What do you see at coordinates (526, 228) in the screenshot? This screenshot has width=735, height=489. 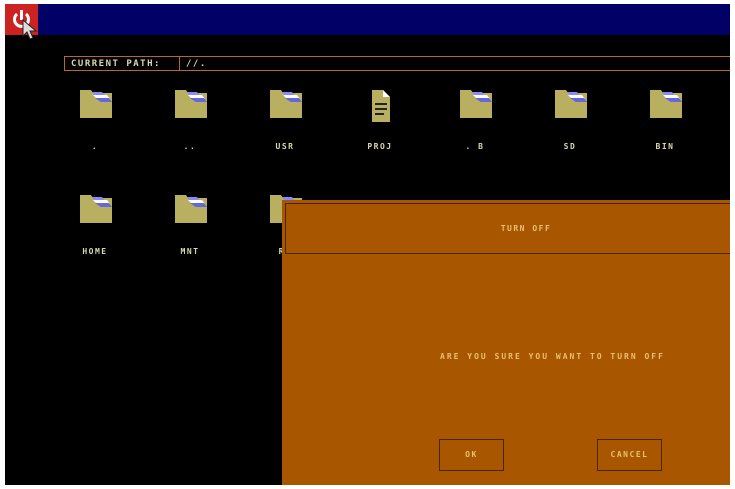 I see `dialog-title: TURN OFF` at bounding box center [526, 228].